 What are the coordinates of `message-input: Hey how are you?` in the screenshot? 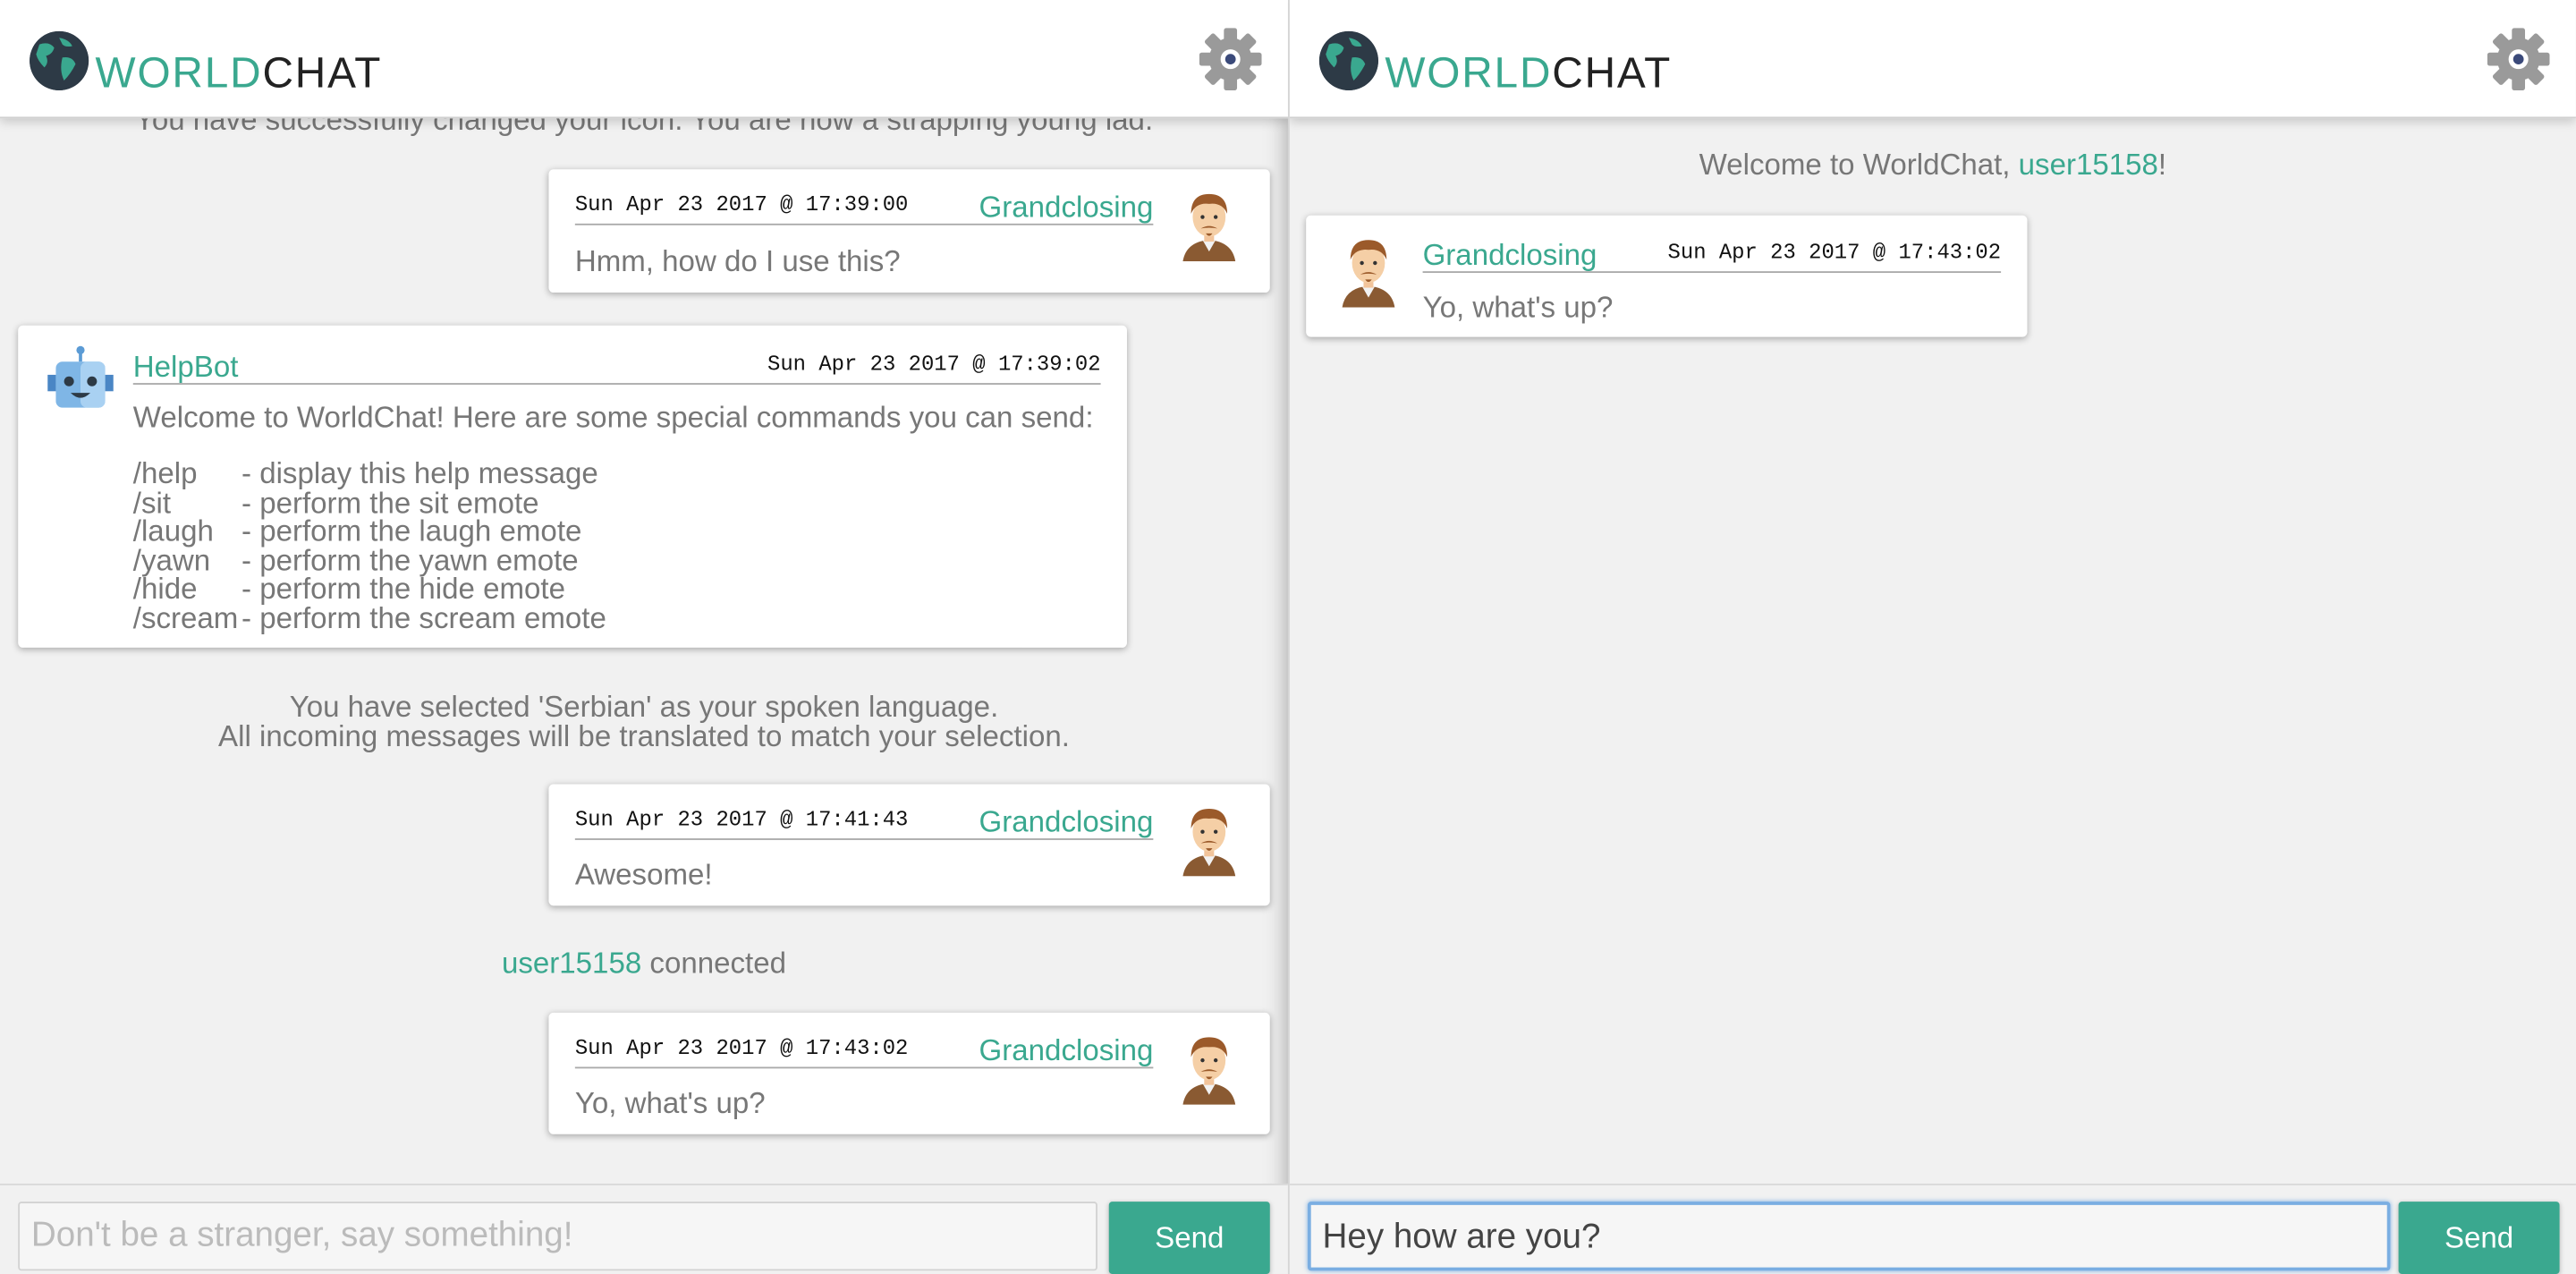 It's located at (1849, 1236).